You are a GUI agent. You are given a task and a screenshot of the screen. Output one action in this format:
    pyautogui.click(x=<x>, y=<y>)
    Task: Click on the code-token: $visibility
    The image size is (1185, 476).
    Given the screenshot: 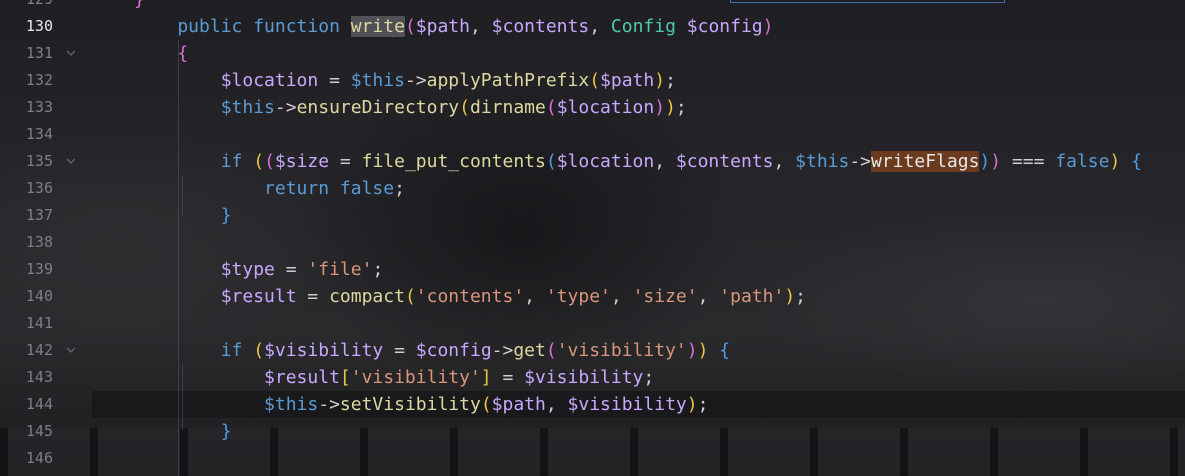 What is the action you would take?
    pyautogui.click(x=627, y=404)
    